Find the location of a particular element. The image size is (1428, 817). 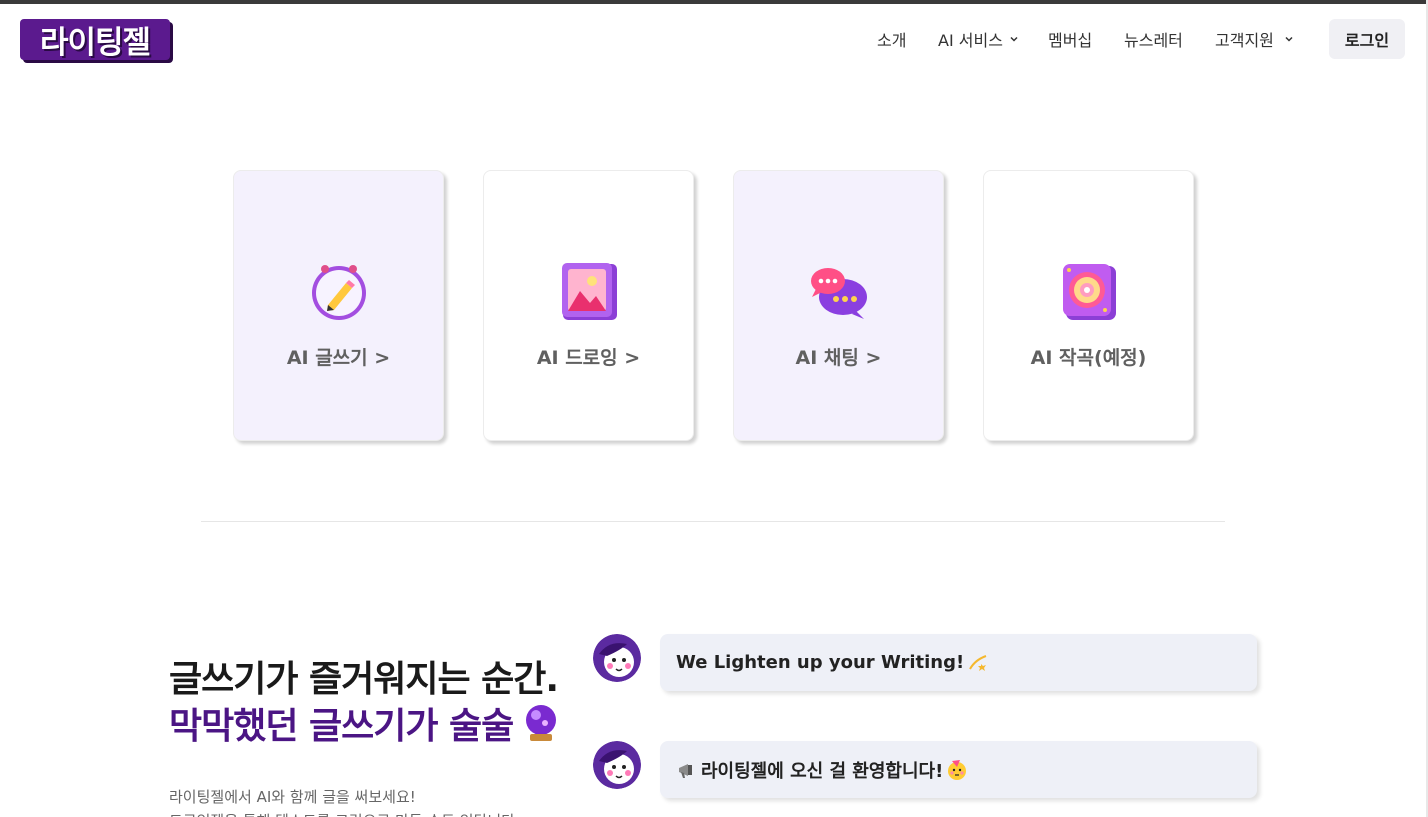

service-card-writing: AI 글쓰기 > is located at coordinates (338, 305).